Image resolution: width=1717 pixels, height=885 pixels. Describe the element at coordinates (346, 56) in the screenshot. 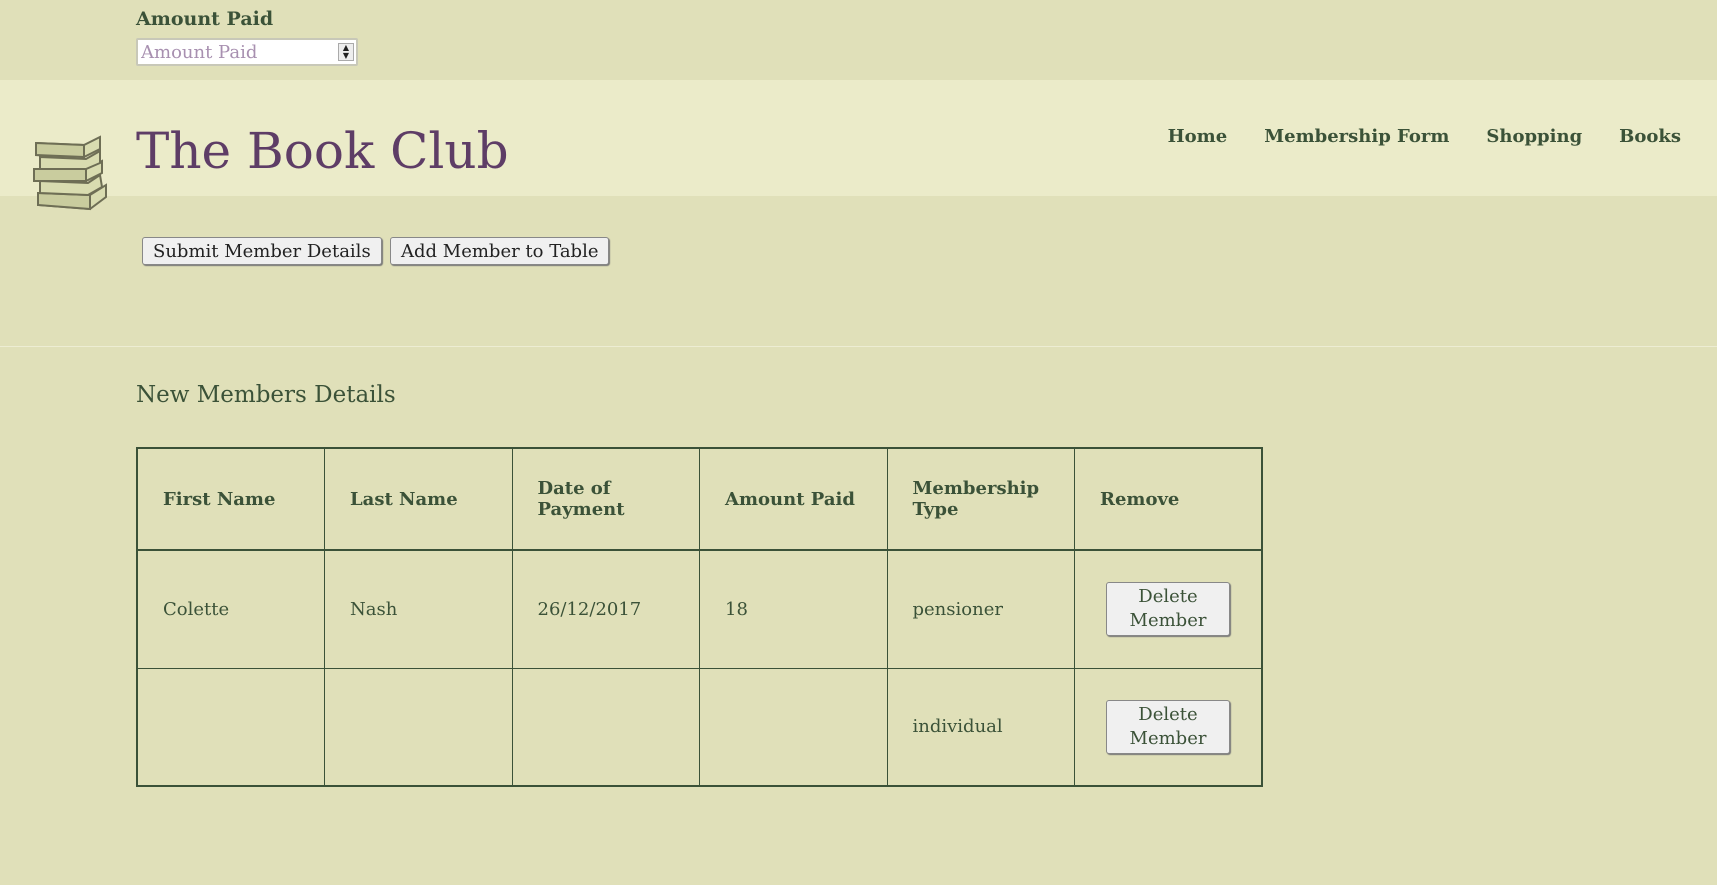

I see `spin-down-icon: ▼` at that location.